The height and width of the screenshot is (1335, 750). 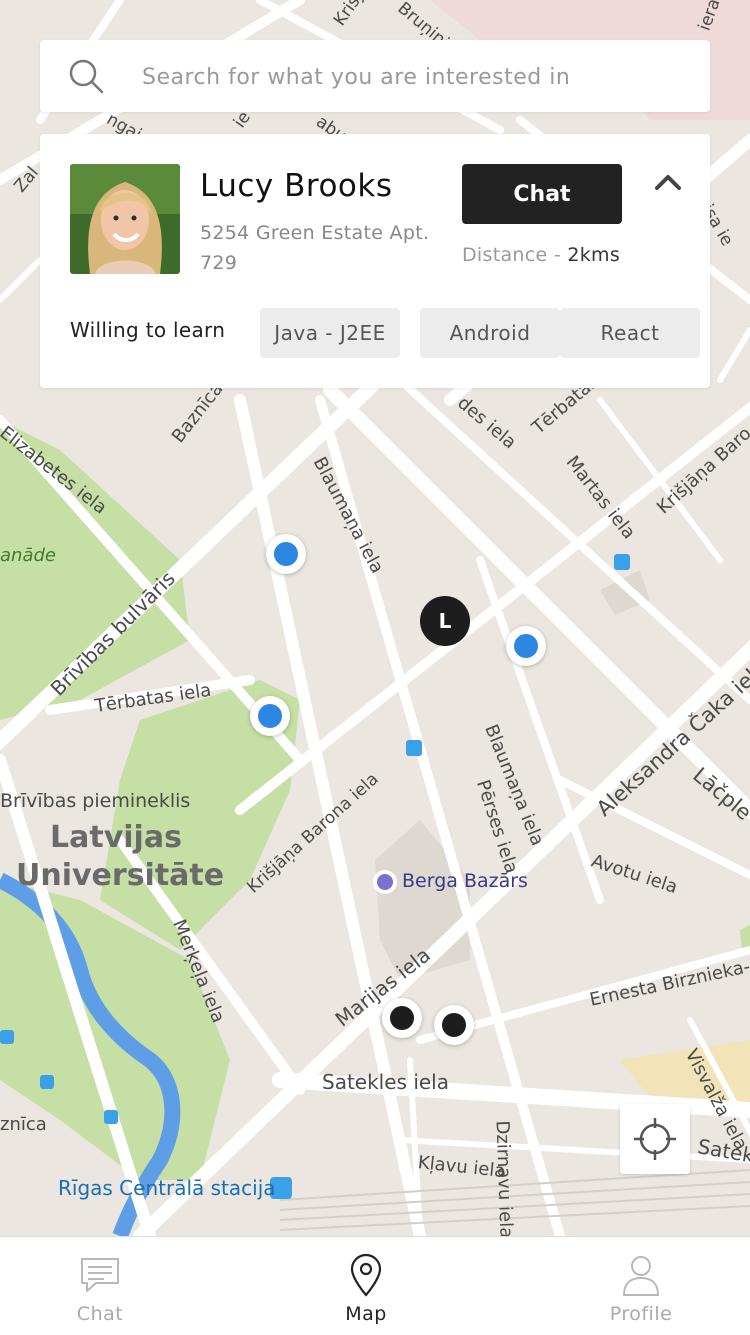 I want to click on map-label: Brīvības piemineklis, so click(x=95, y=801).